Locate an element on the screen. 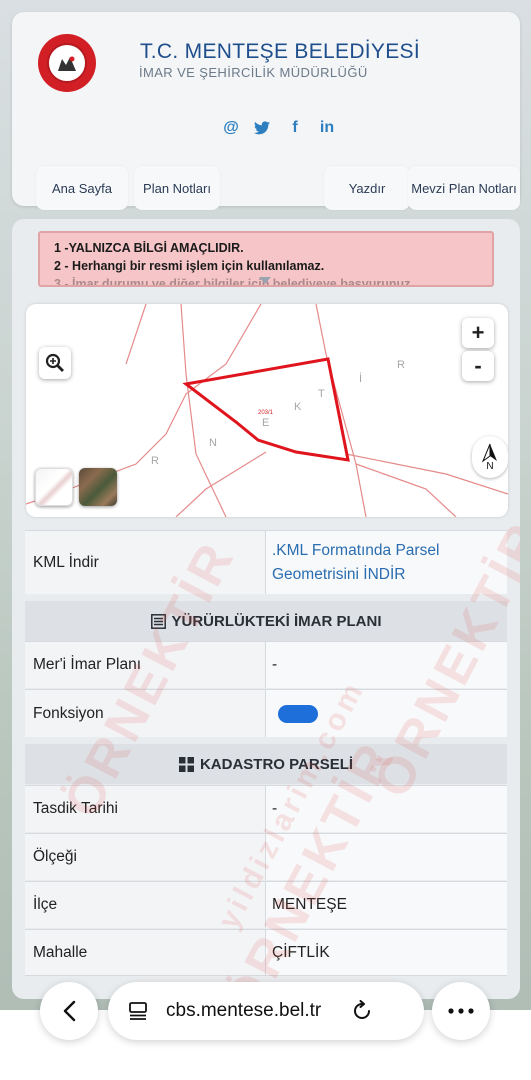  cadastre-section-header: KADASTRO PARSELİ is located at coordinates (266, 764).